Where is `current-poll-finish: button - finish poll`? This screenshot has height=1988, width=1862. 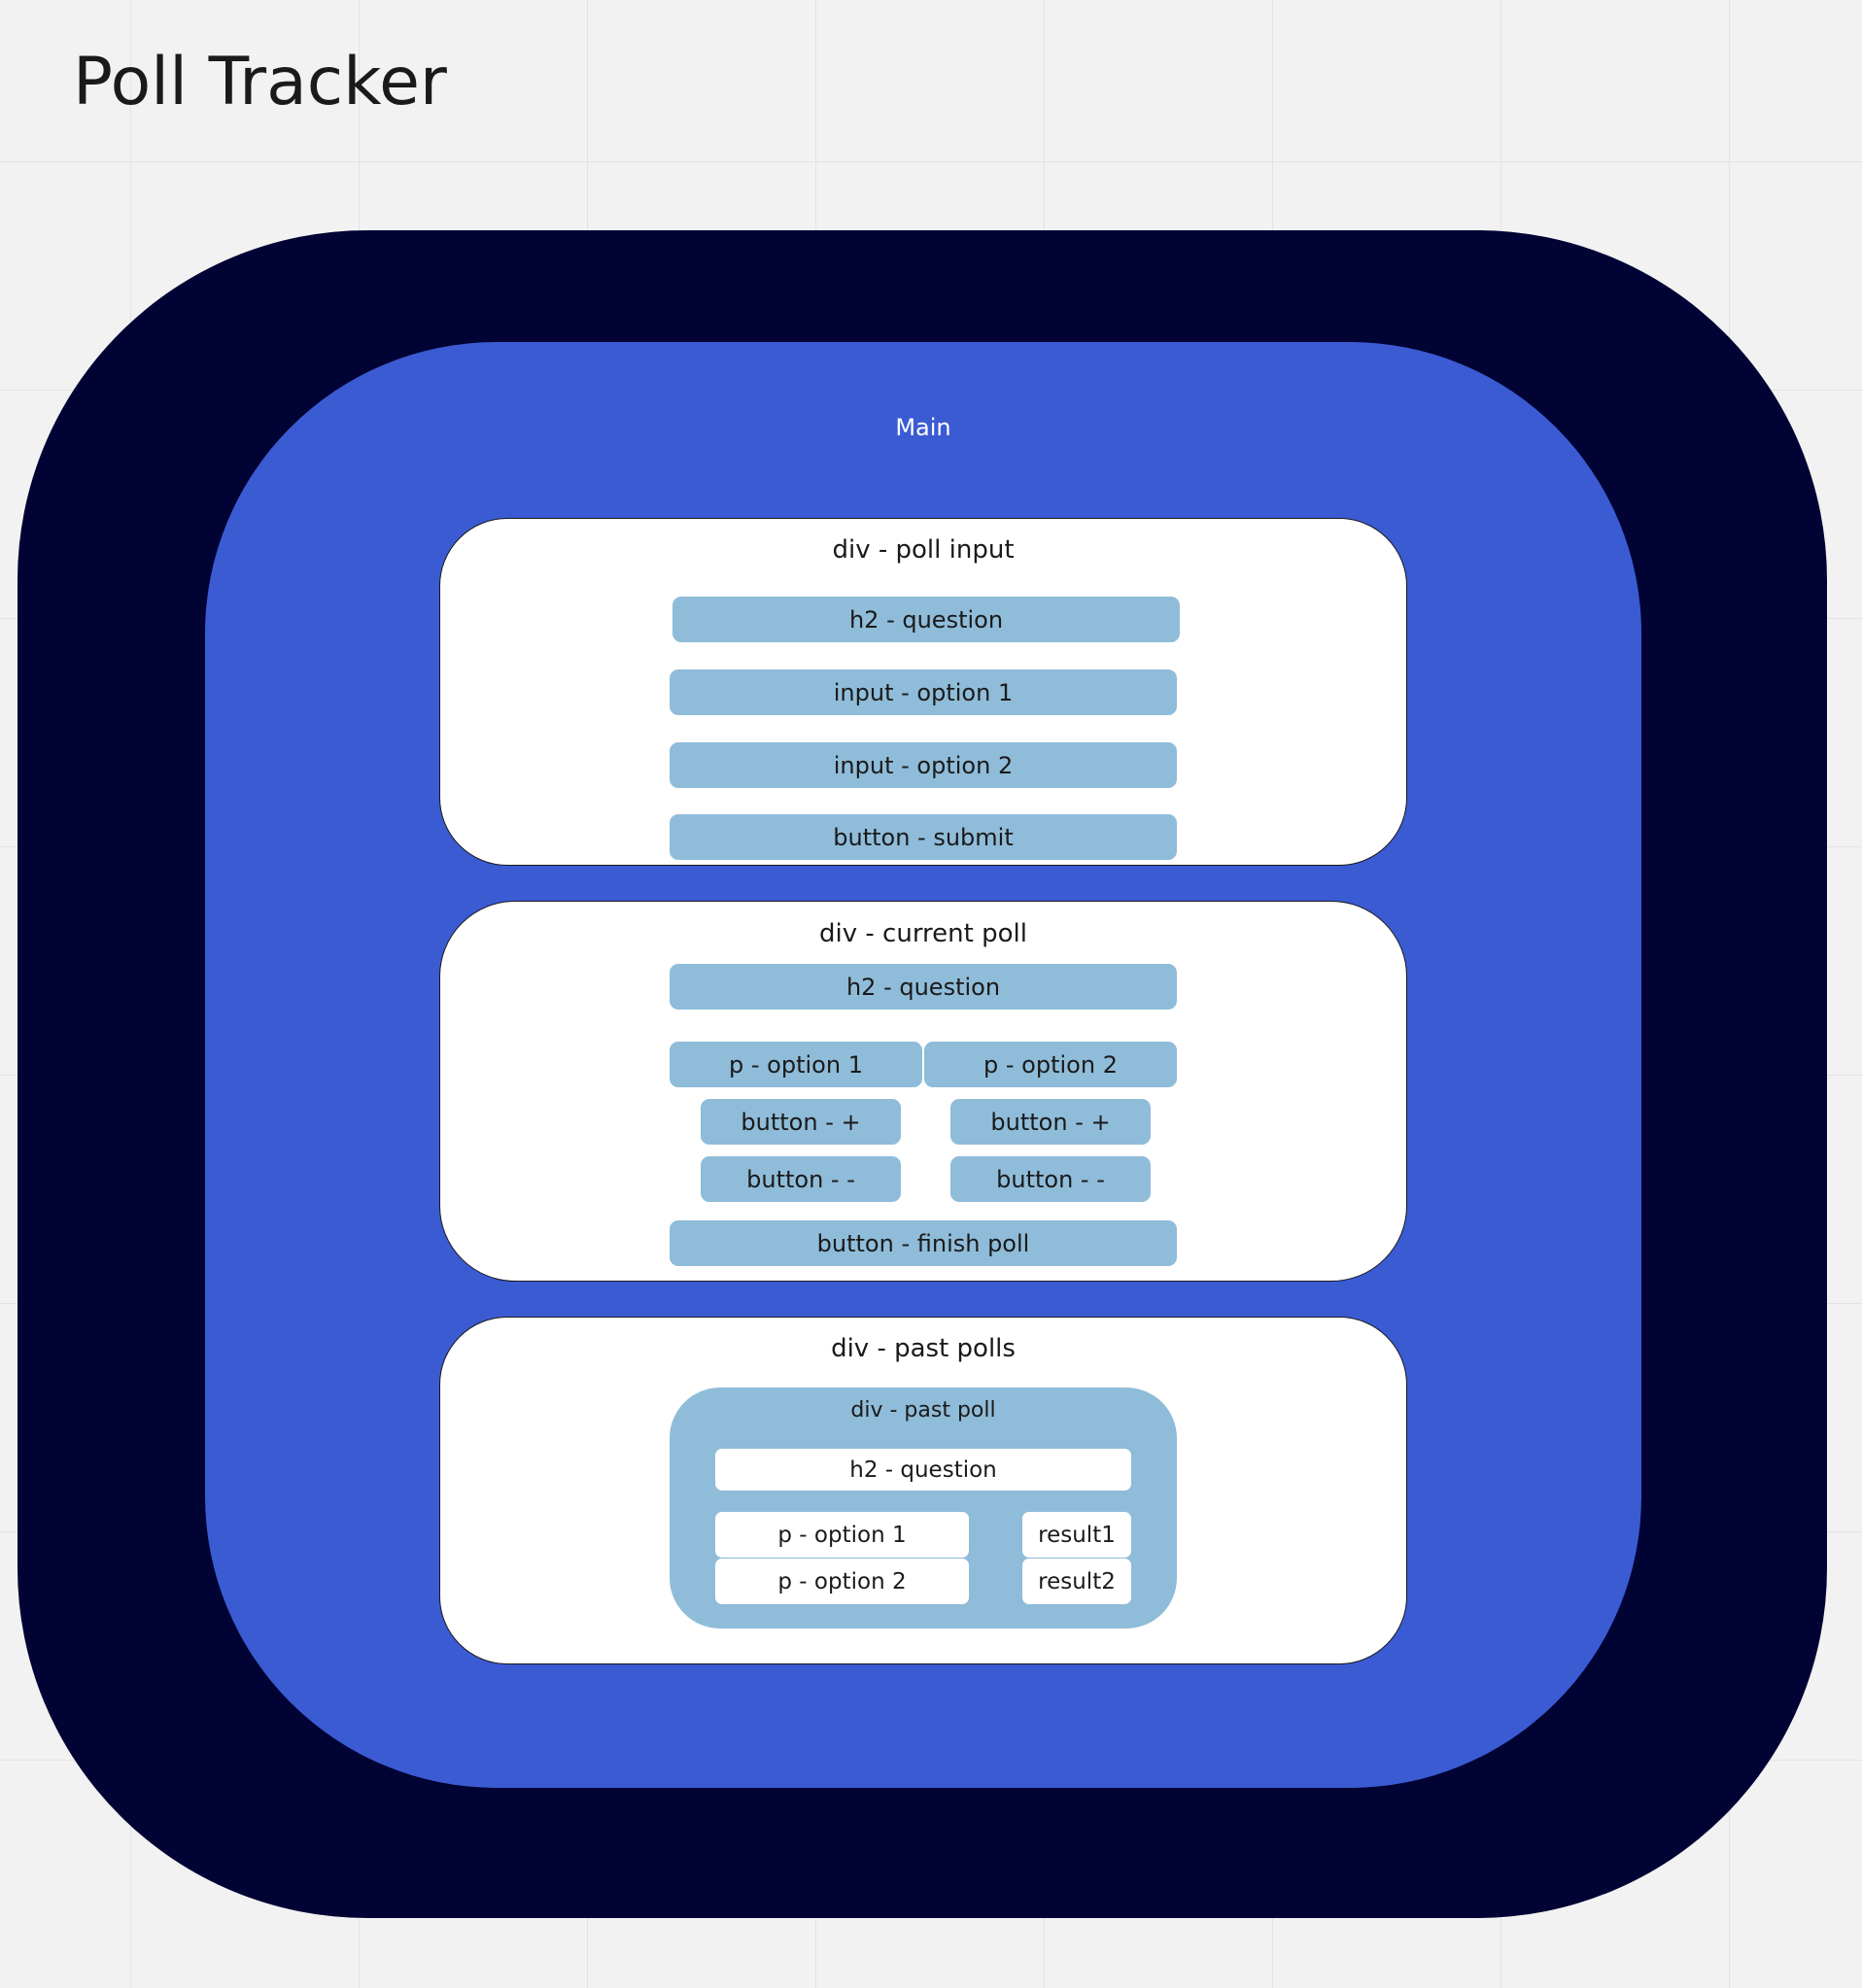
current-poll-finish: button - finish poll is located at coordinates (923, 1243).